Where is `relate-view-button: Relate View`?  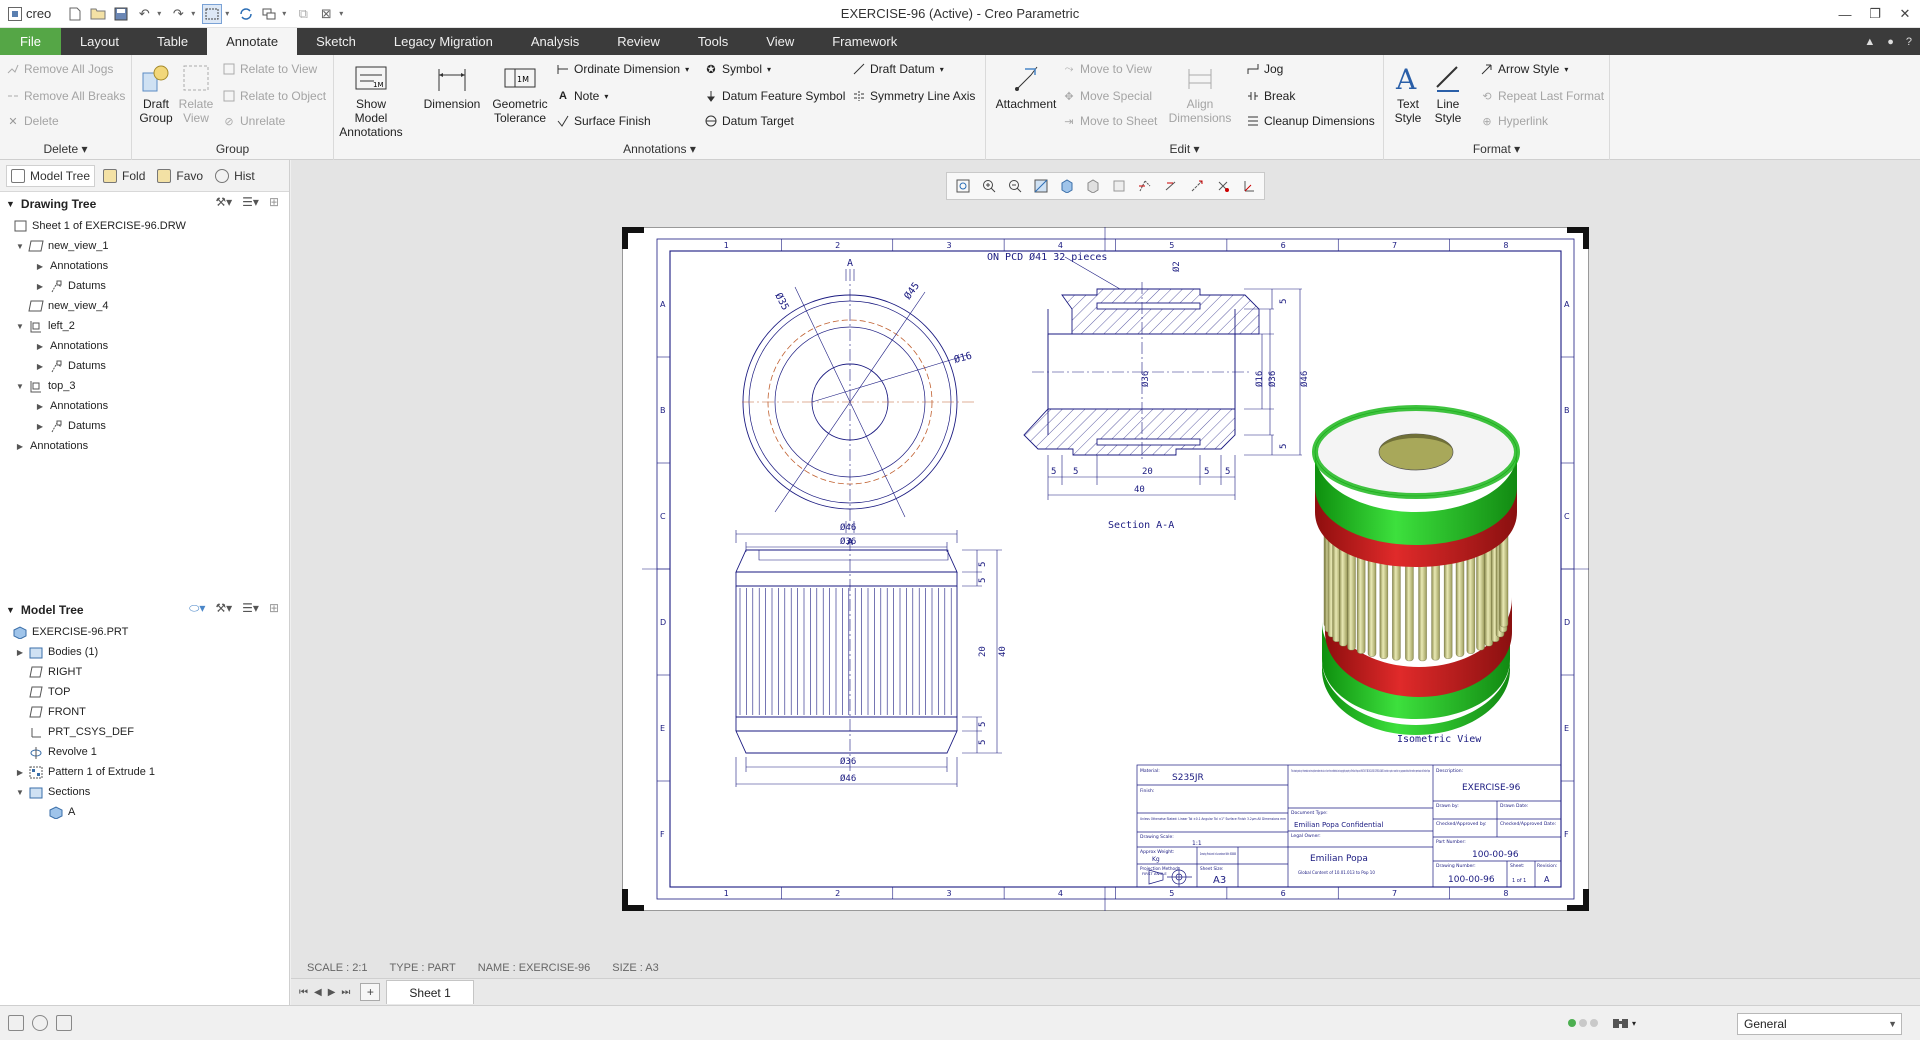
relate-view-button: Relate View is located at coordinates (196, 93).